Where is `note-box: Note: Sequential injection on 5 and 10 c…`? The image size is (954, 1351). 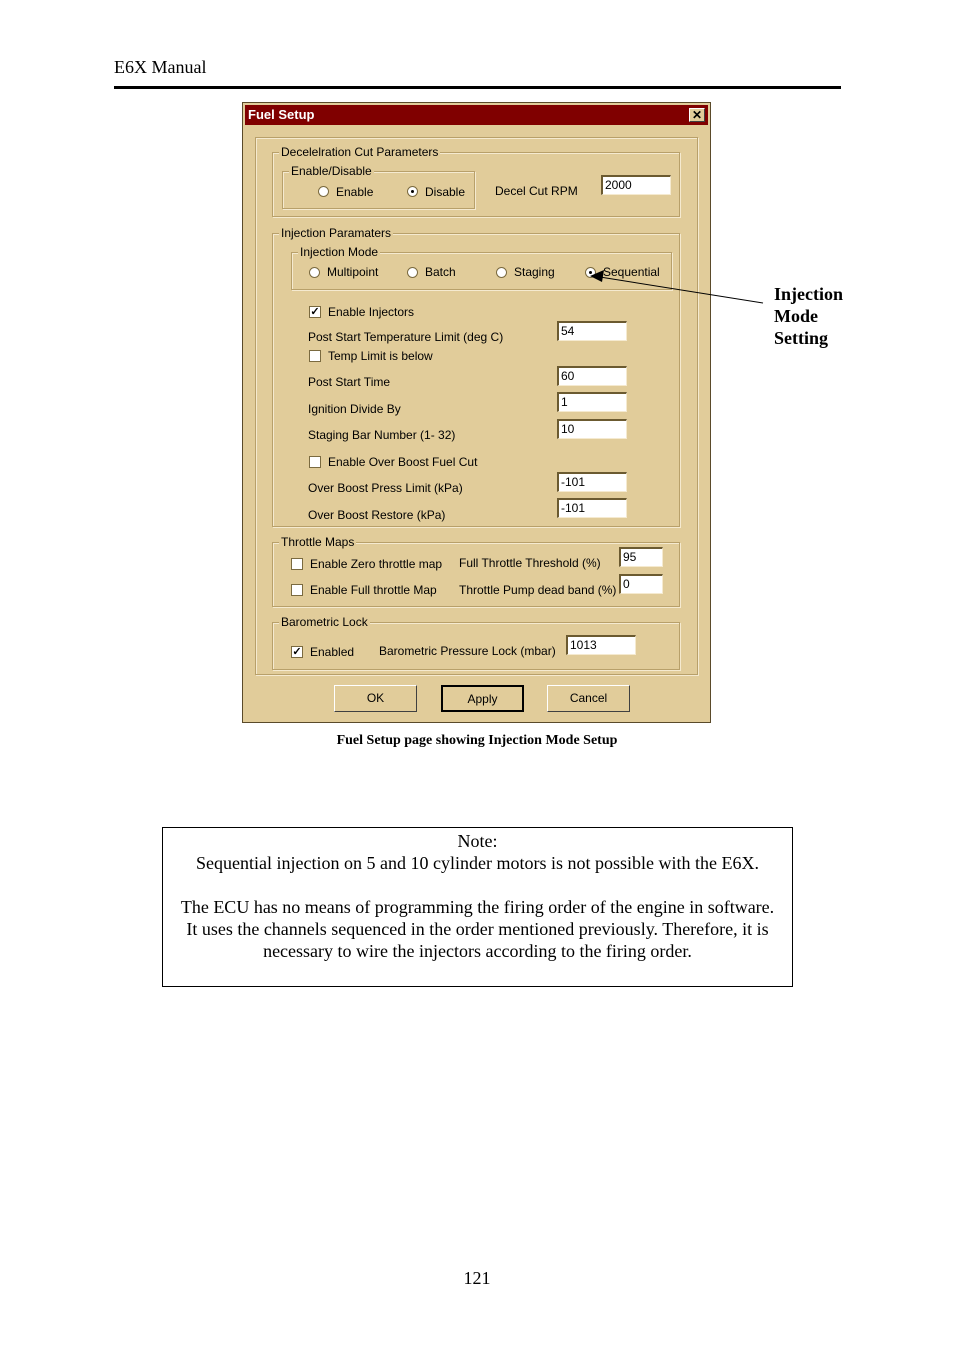 note-box: Note: Sequential injection on 5 and 10 c… is located at coordinates (477, 907).